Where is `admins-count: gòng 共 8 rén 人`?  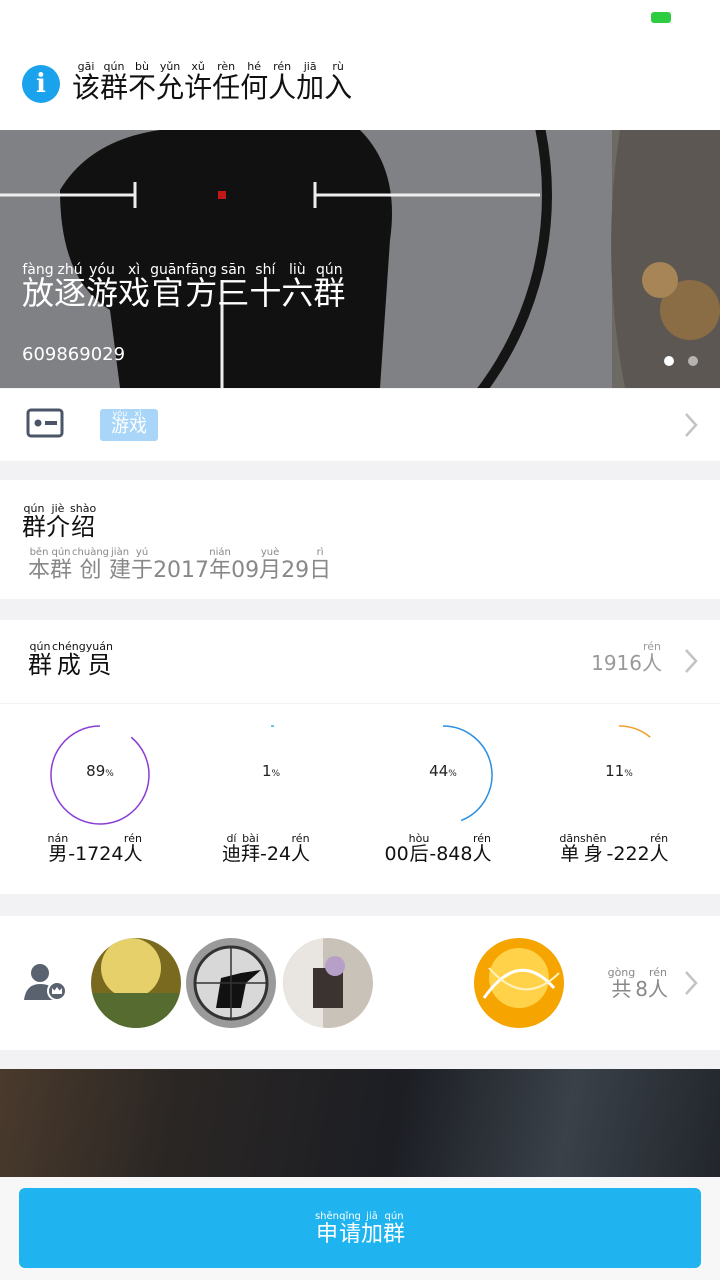 admins-count: gòng 共 8 rén 人 is located at coordinates (638, 983).